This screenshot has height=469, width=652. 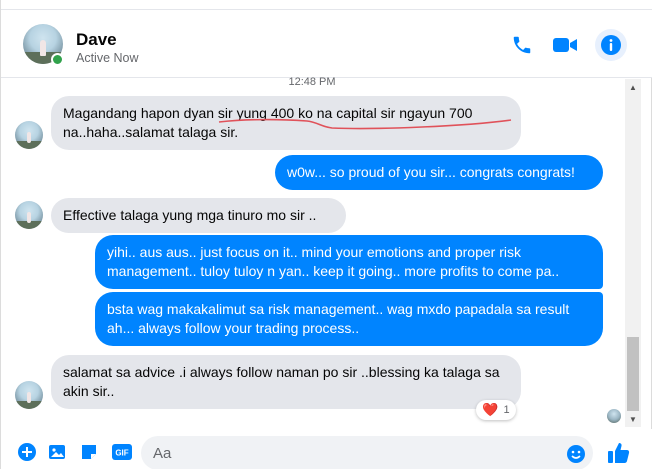 I want to click on audio-call-button, so click(x=522, y=45).